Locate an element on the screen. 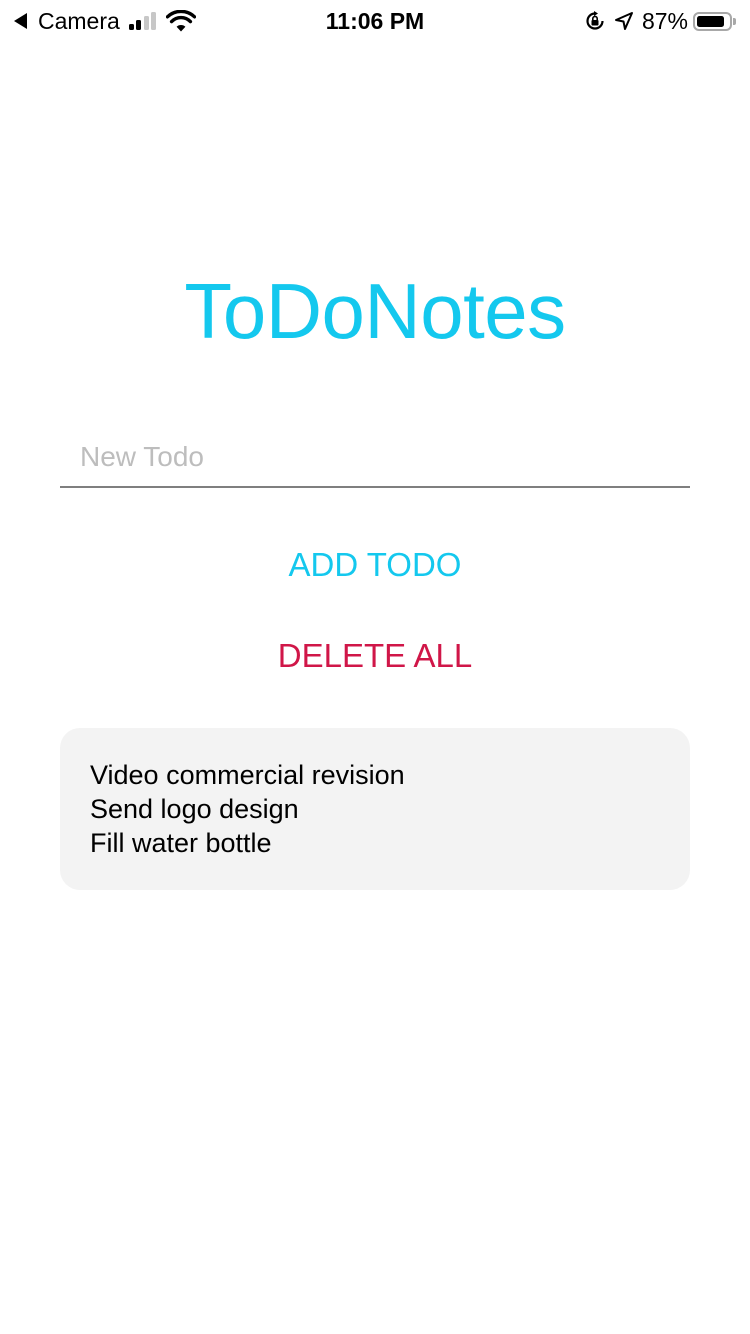  status-right-indicators: 87% is located at coordinates (660, 21).